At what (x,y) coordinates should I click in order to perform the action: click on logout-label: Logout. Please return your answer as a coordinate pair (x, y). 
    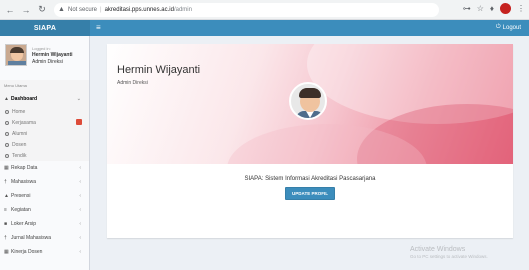
    Looking at the image, I should click on (511, 27).